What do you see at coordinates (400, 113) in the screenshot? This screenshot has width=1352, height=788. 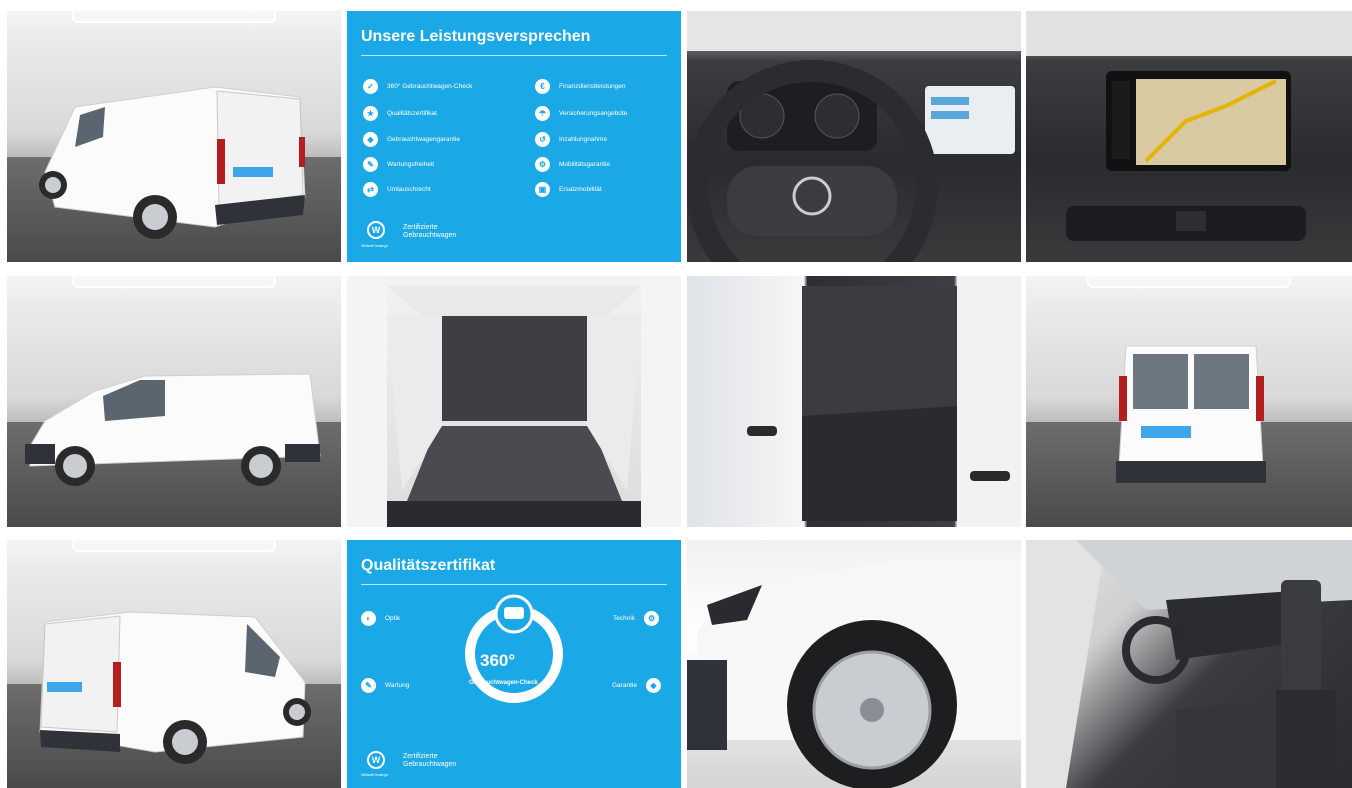 I see `benefit-item: ★ Qualitätszertifikat` at bounding box center [400, 113].